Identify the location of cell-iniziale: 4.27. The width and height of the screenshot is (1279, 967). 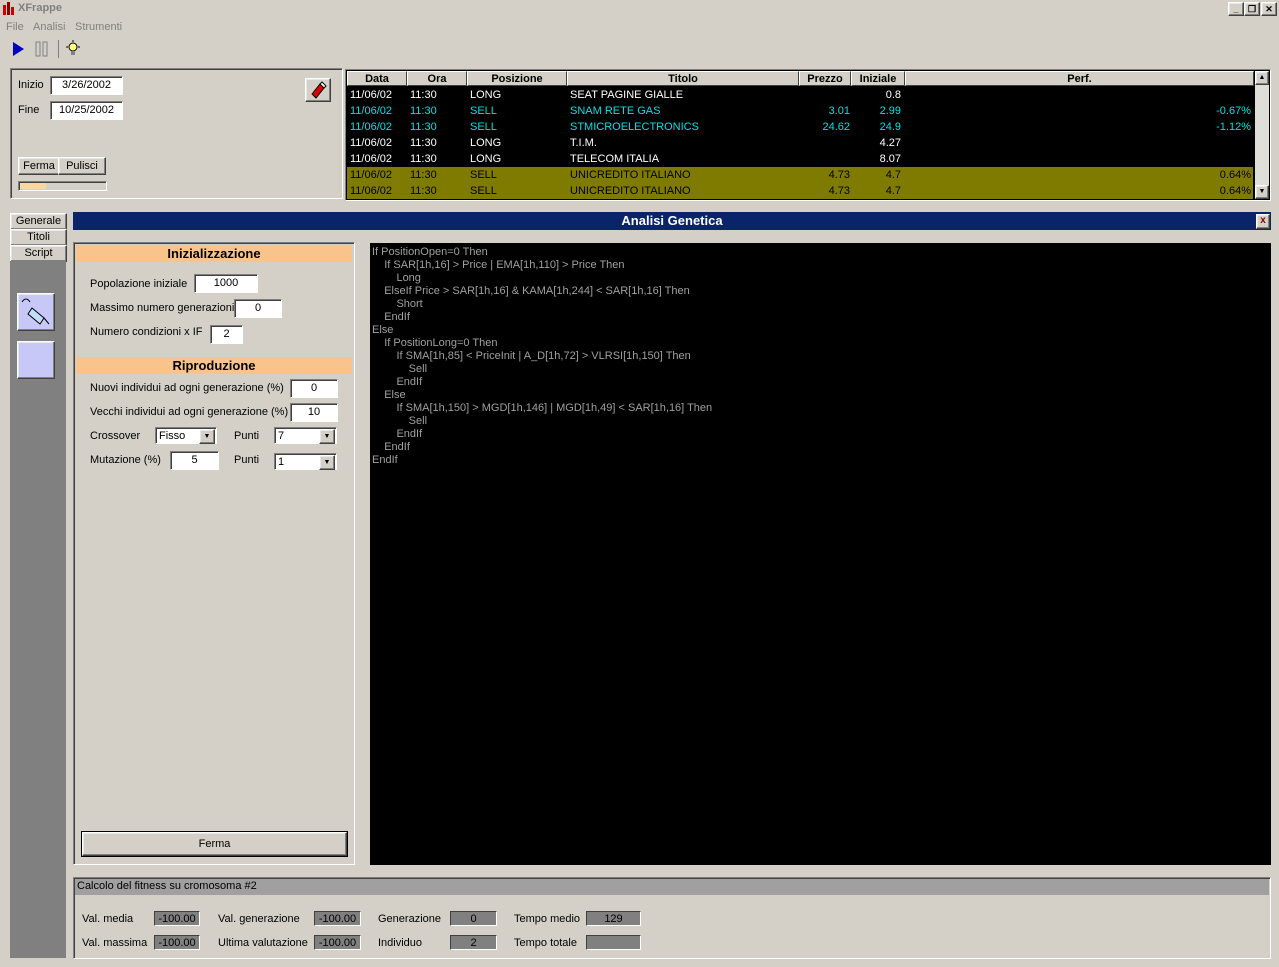
(890, 143).